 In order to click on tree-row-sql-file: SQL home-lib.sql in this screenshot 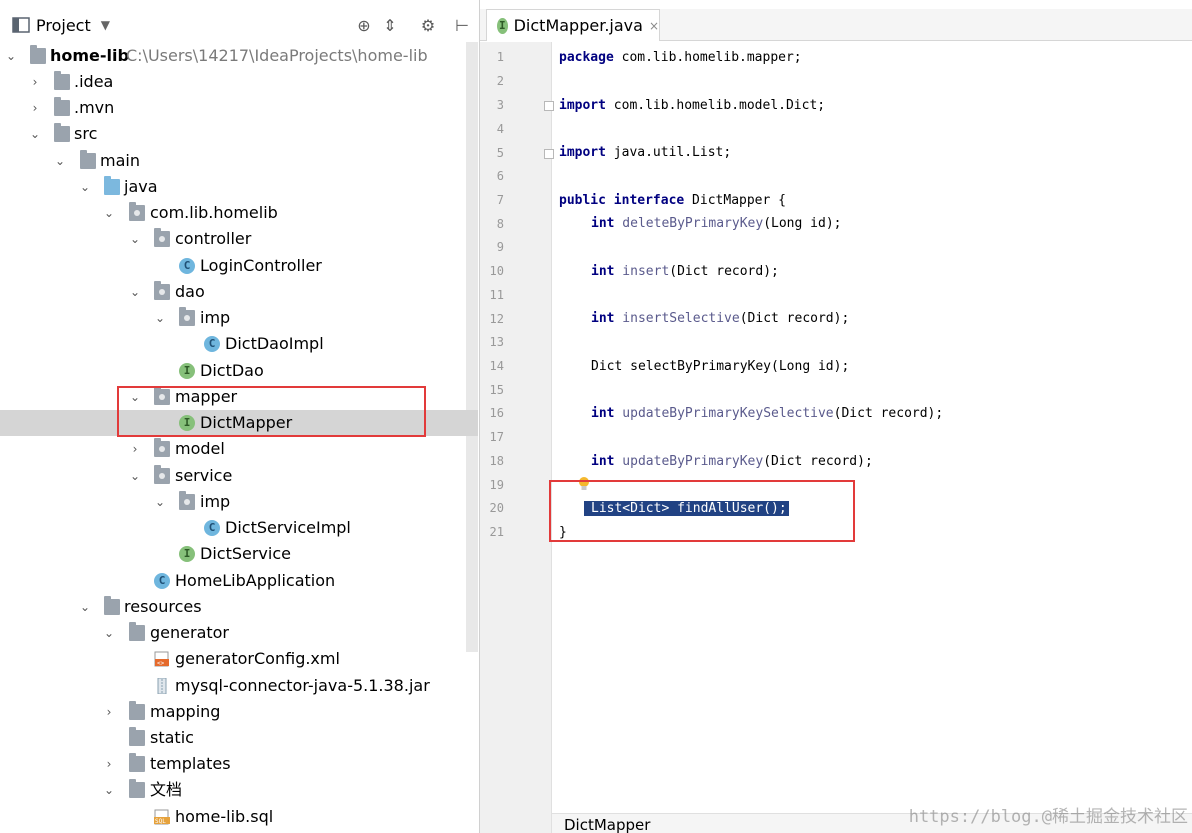, I will do `click(239, 817)`.